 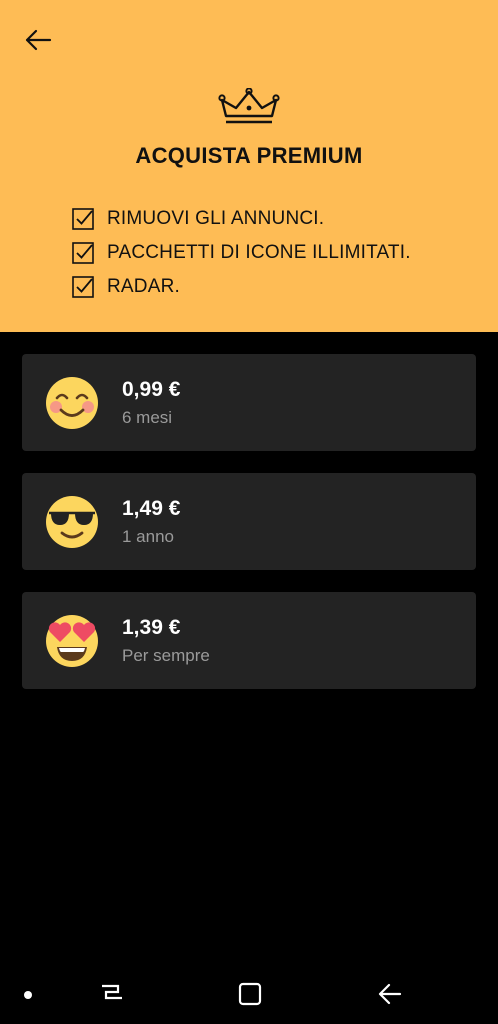 What do you see at coordinates (151, 508) in the screenshot?
I see `plan-price: 1,49 €` at bounding box center [151, 508].